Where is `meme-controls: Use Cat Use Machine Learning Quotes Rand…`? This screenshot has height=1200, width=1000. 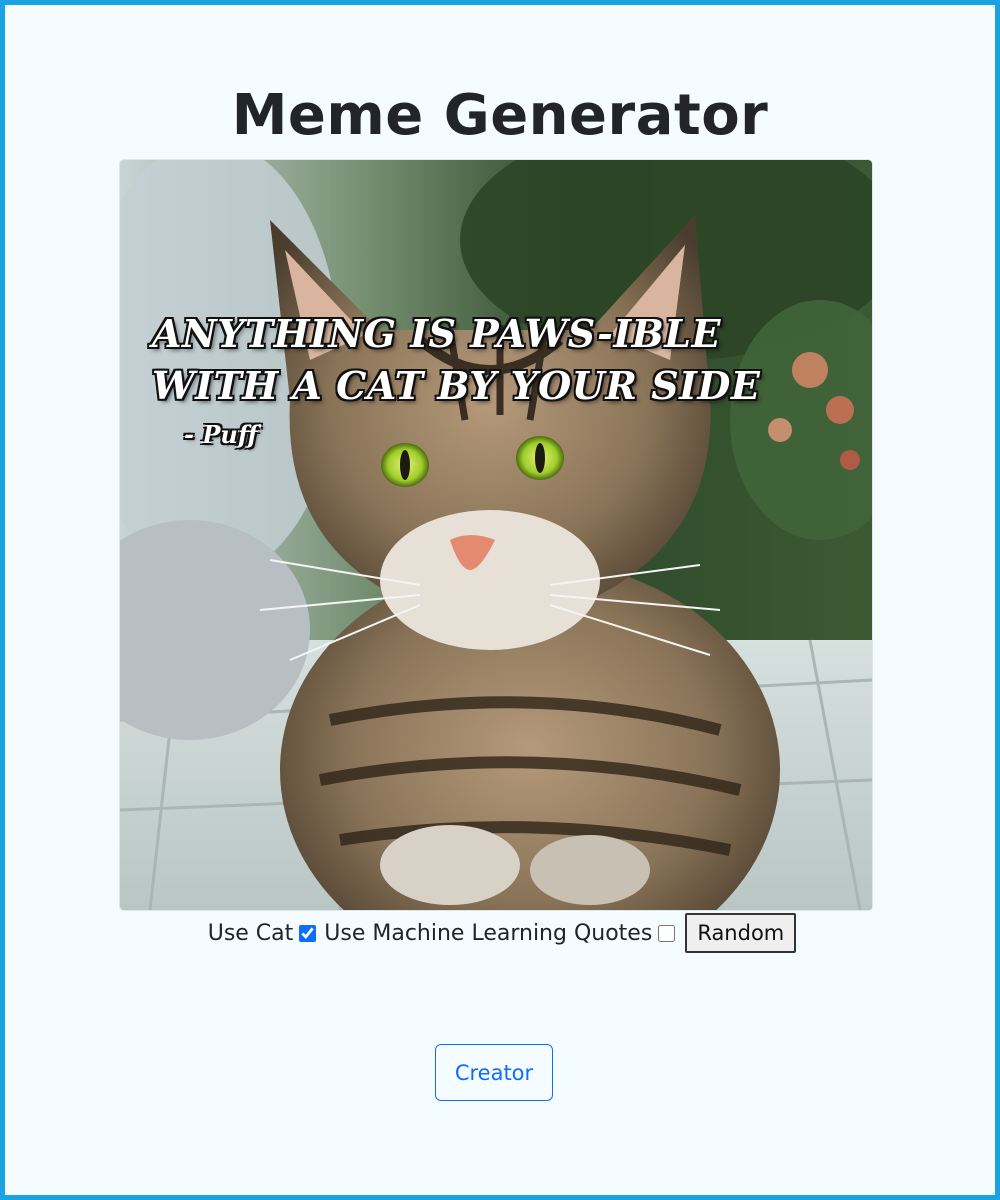
meme-controls: Use Cat Use Machine Learning Quotes Rand… is located at coordinates (500, 933).